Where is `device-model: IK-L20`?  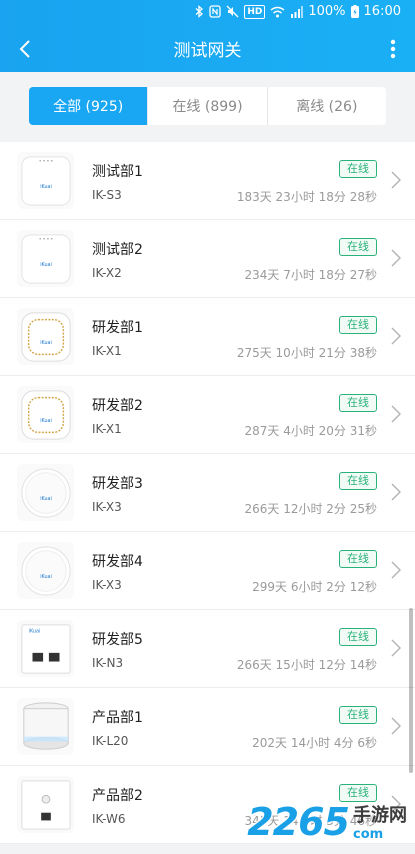
device-model: IK-L20 is located at coordinates (110, 741).